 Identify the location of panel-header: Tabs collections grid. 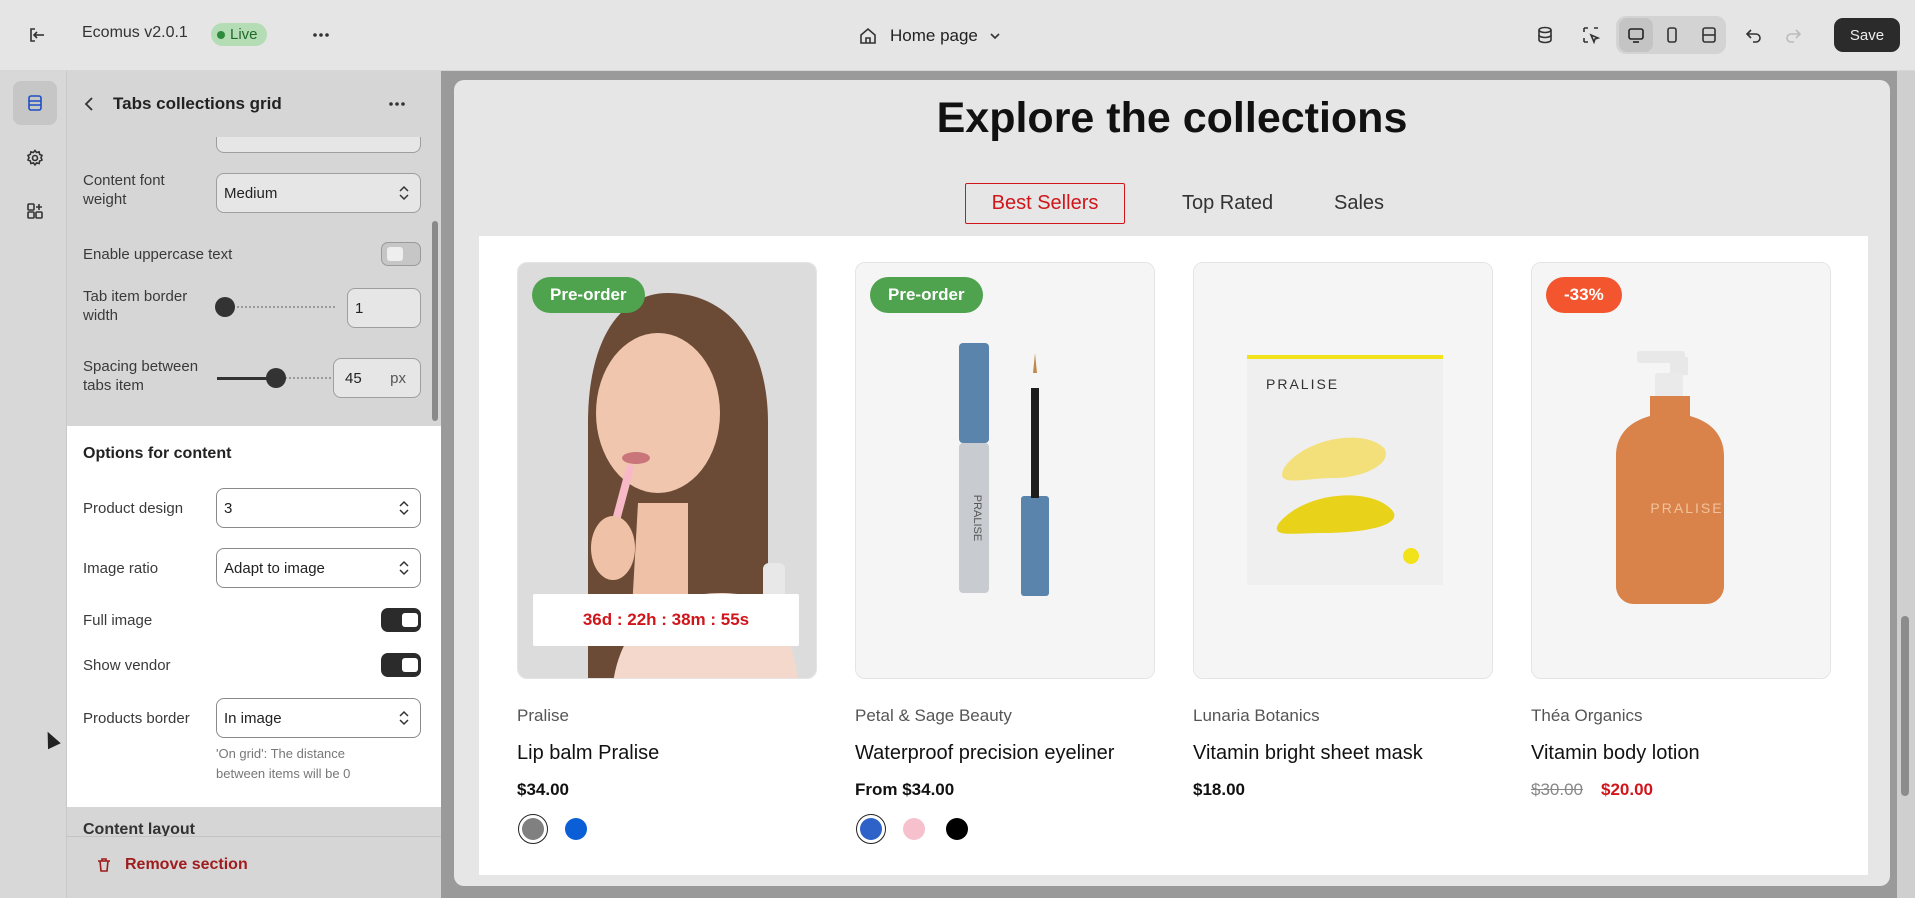
(254, 104).